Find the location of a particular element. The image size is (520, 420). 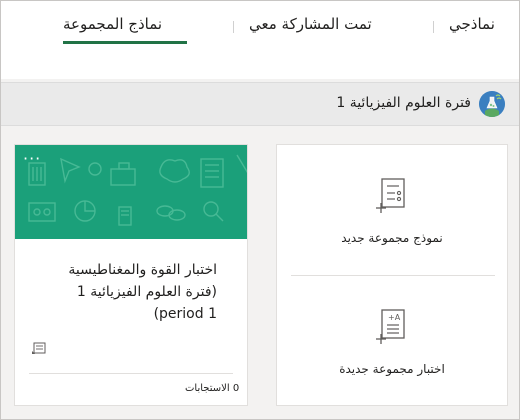

new-quiz-icon: +A is located at coordinates (392, 328).